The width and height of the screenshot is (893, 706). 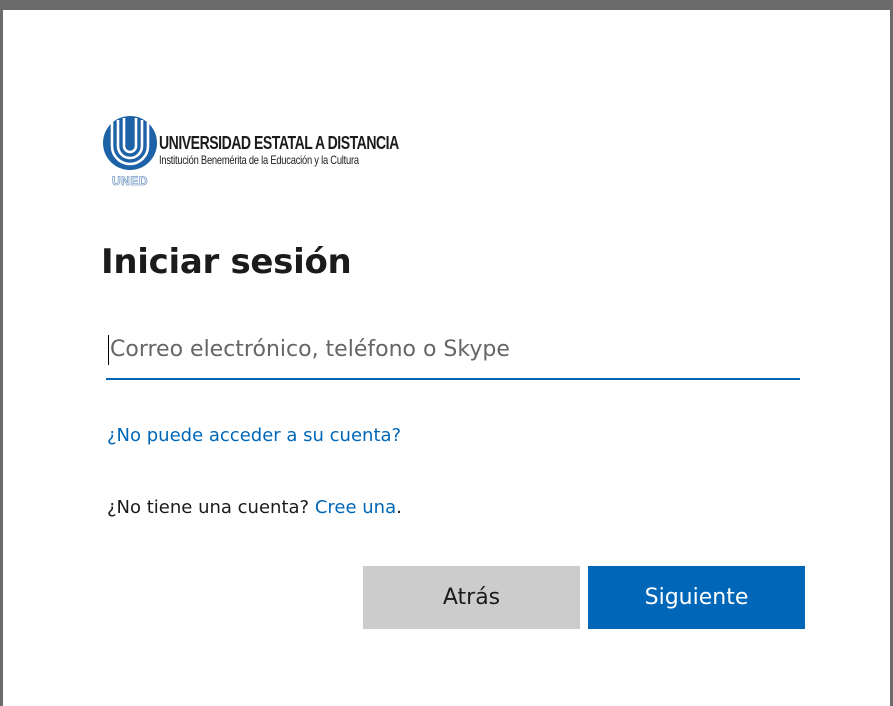 What do you see at coordinates (130, 152) in the screenshot?
I see `uned-emblem-icon: UNED` at bounding box center [130, 152].